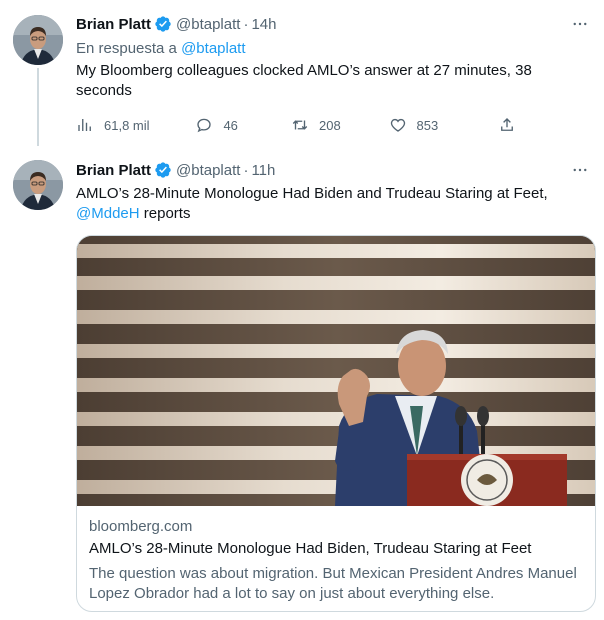  I want to click on speaker-figure, so click(451, 418).